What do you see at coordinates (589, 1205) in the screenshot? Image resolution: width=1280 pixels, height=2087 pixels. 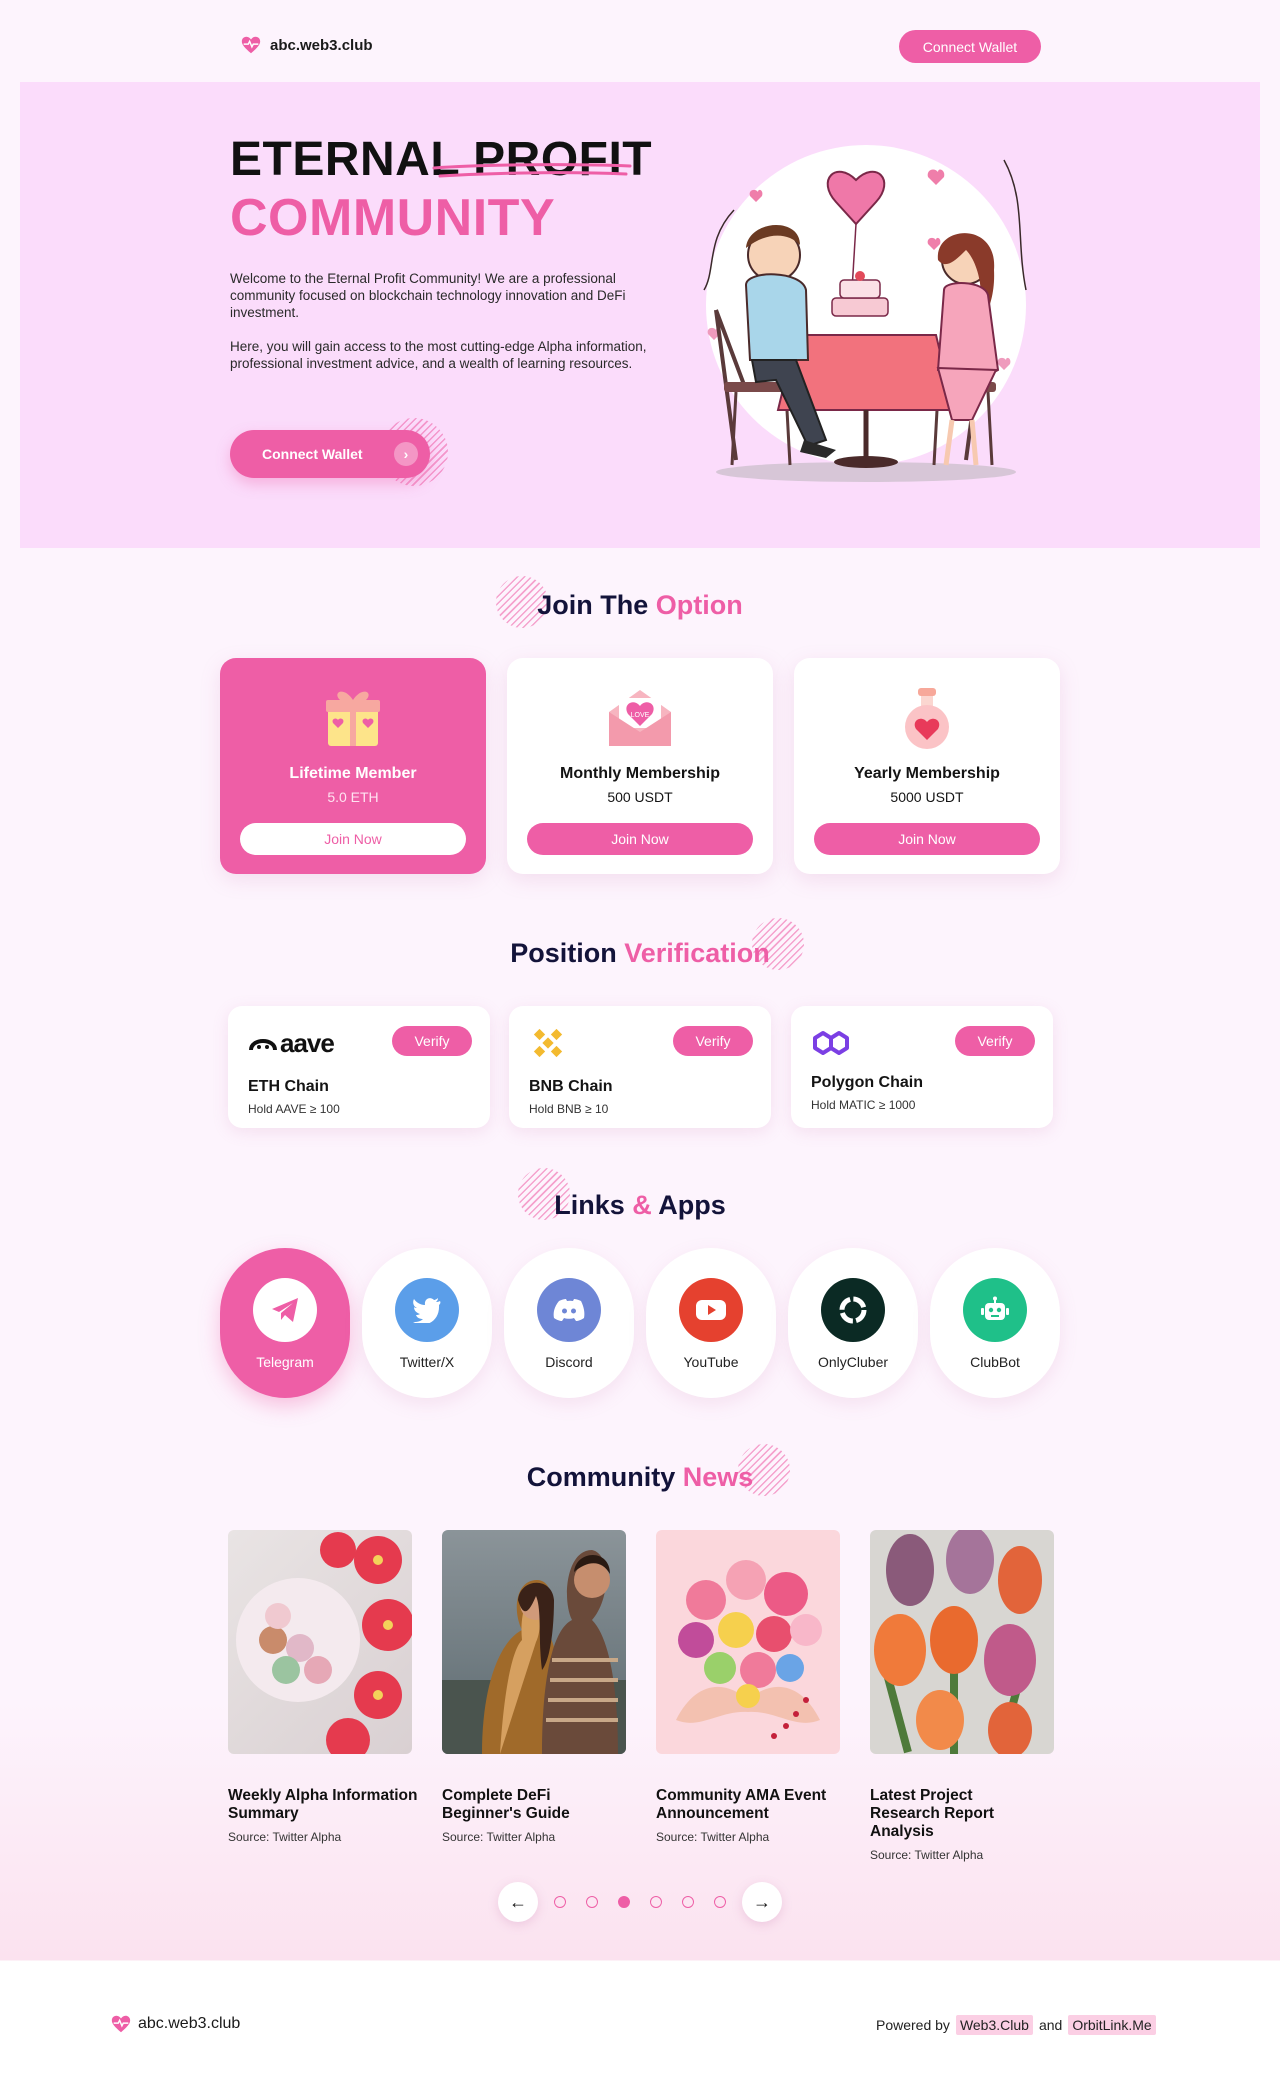 I see `links-title-dark1: Links` at bounding box center [589, 1205].